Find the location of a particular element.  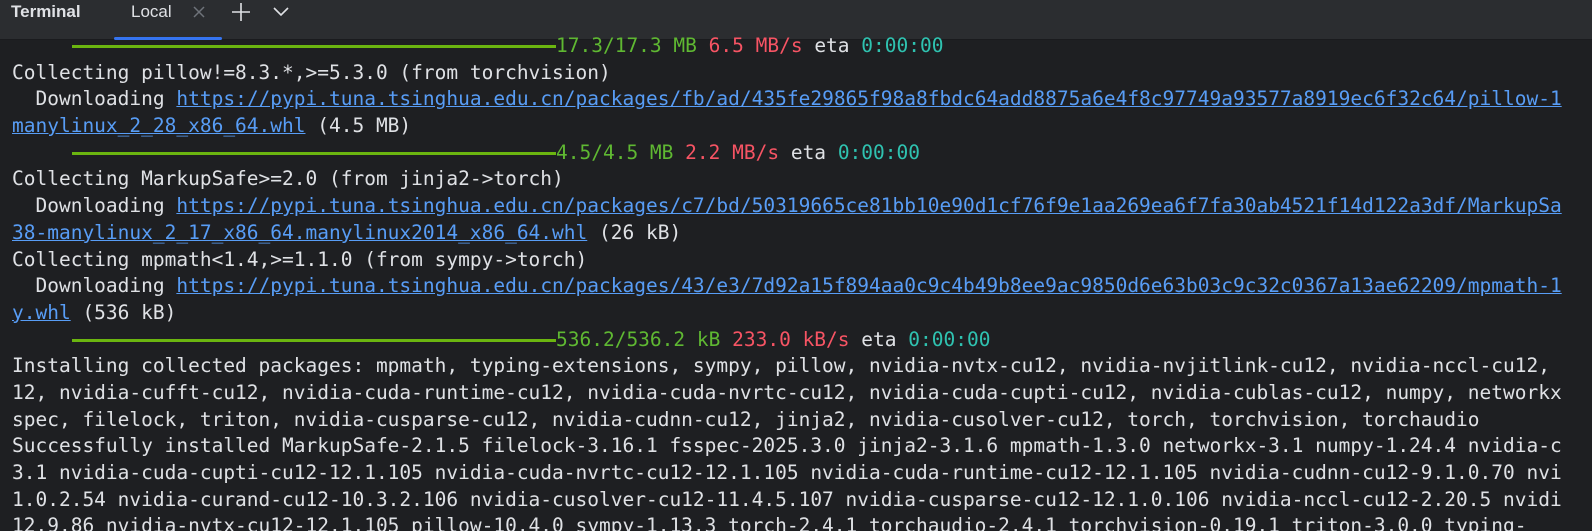

file-size: (26 kB) is located at coordinates (634, 232).